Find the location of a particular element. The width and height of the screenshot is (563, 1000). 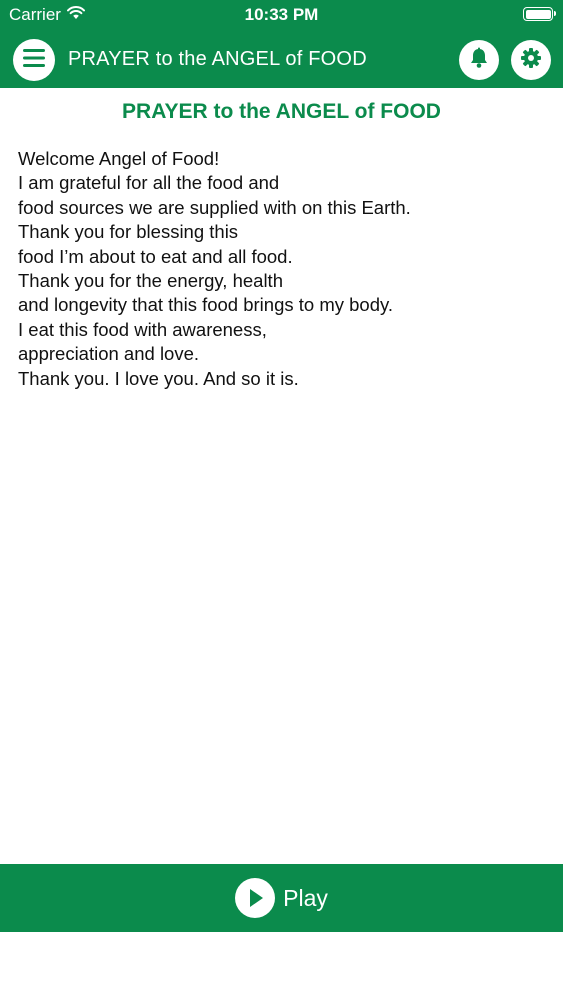

prayer-line: Thank you for blessing this is located at coordinates (128, 232).